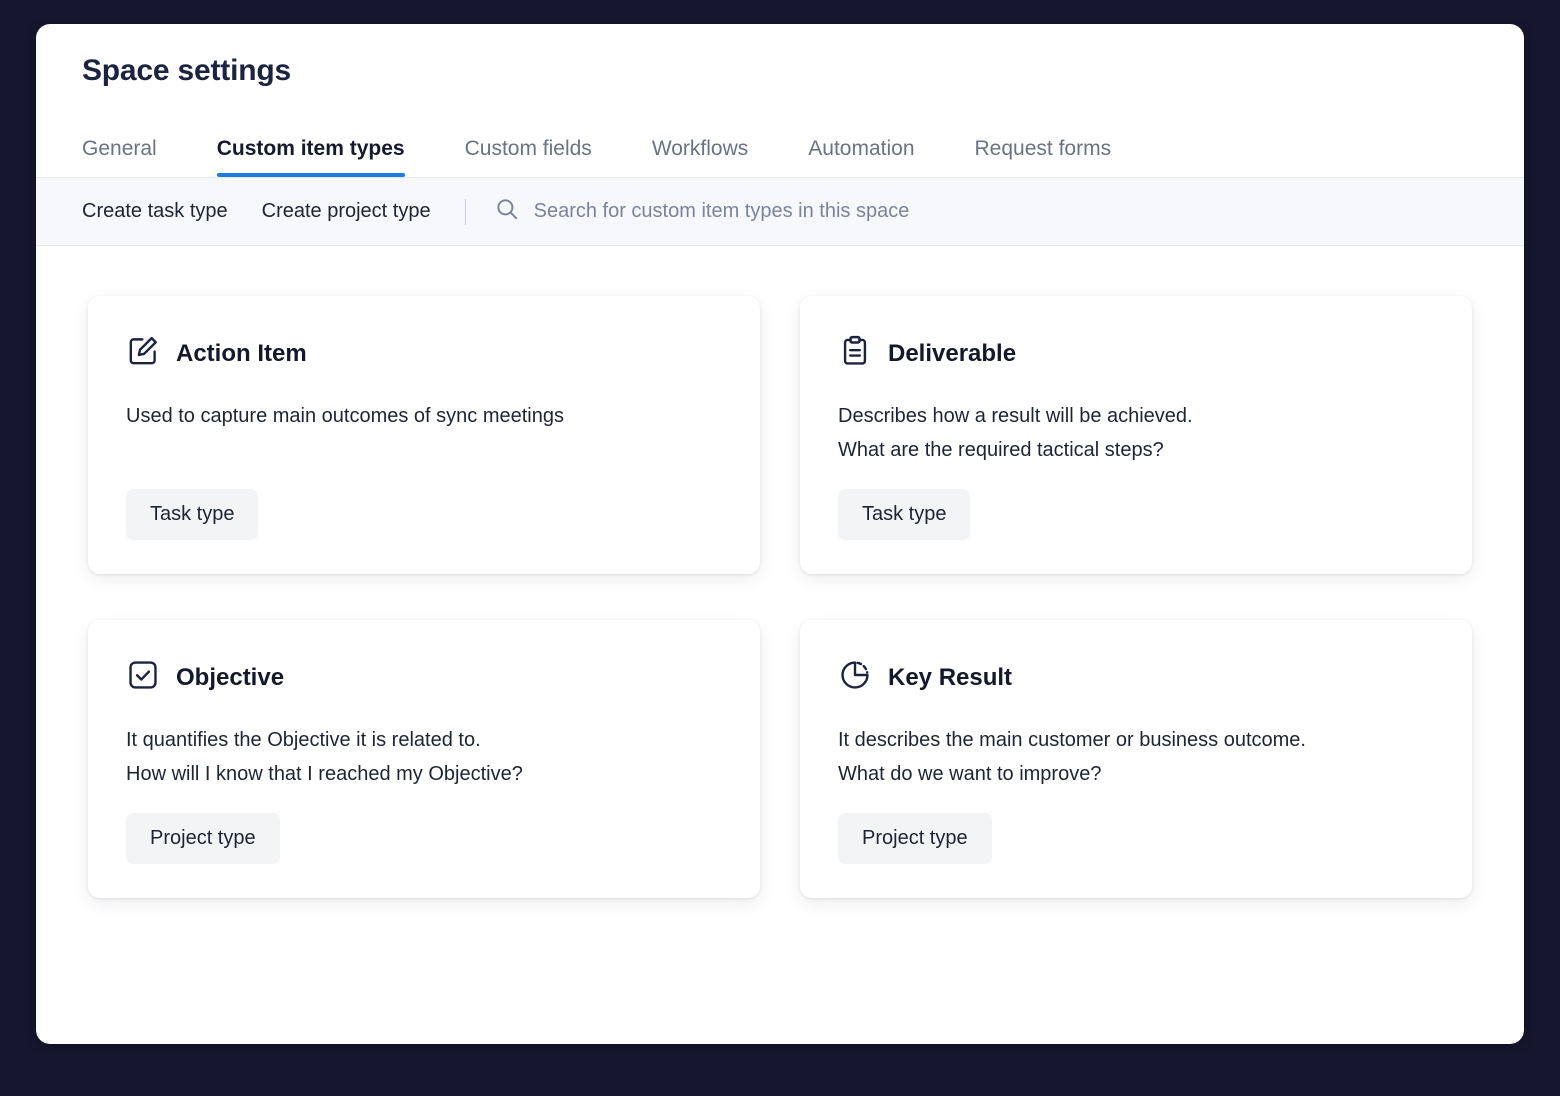 The height and width of the screenshot is (1096, 1560). I want to click on checkbox-check-icon, so click(143, 677).